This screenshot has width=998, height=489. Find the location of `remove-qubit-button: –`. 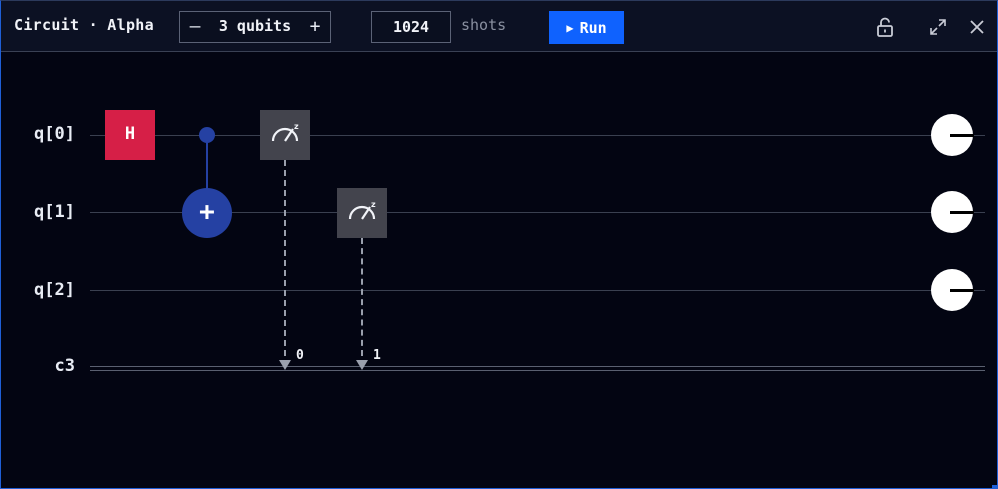

remove-qubit-button: – is located at coordinates (195, 27).